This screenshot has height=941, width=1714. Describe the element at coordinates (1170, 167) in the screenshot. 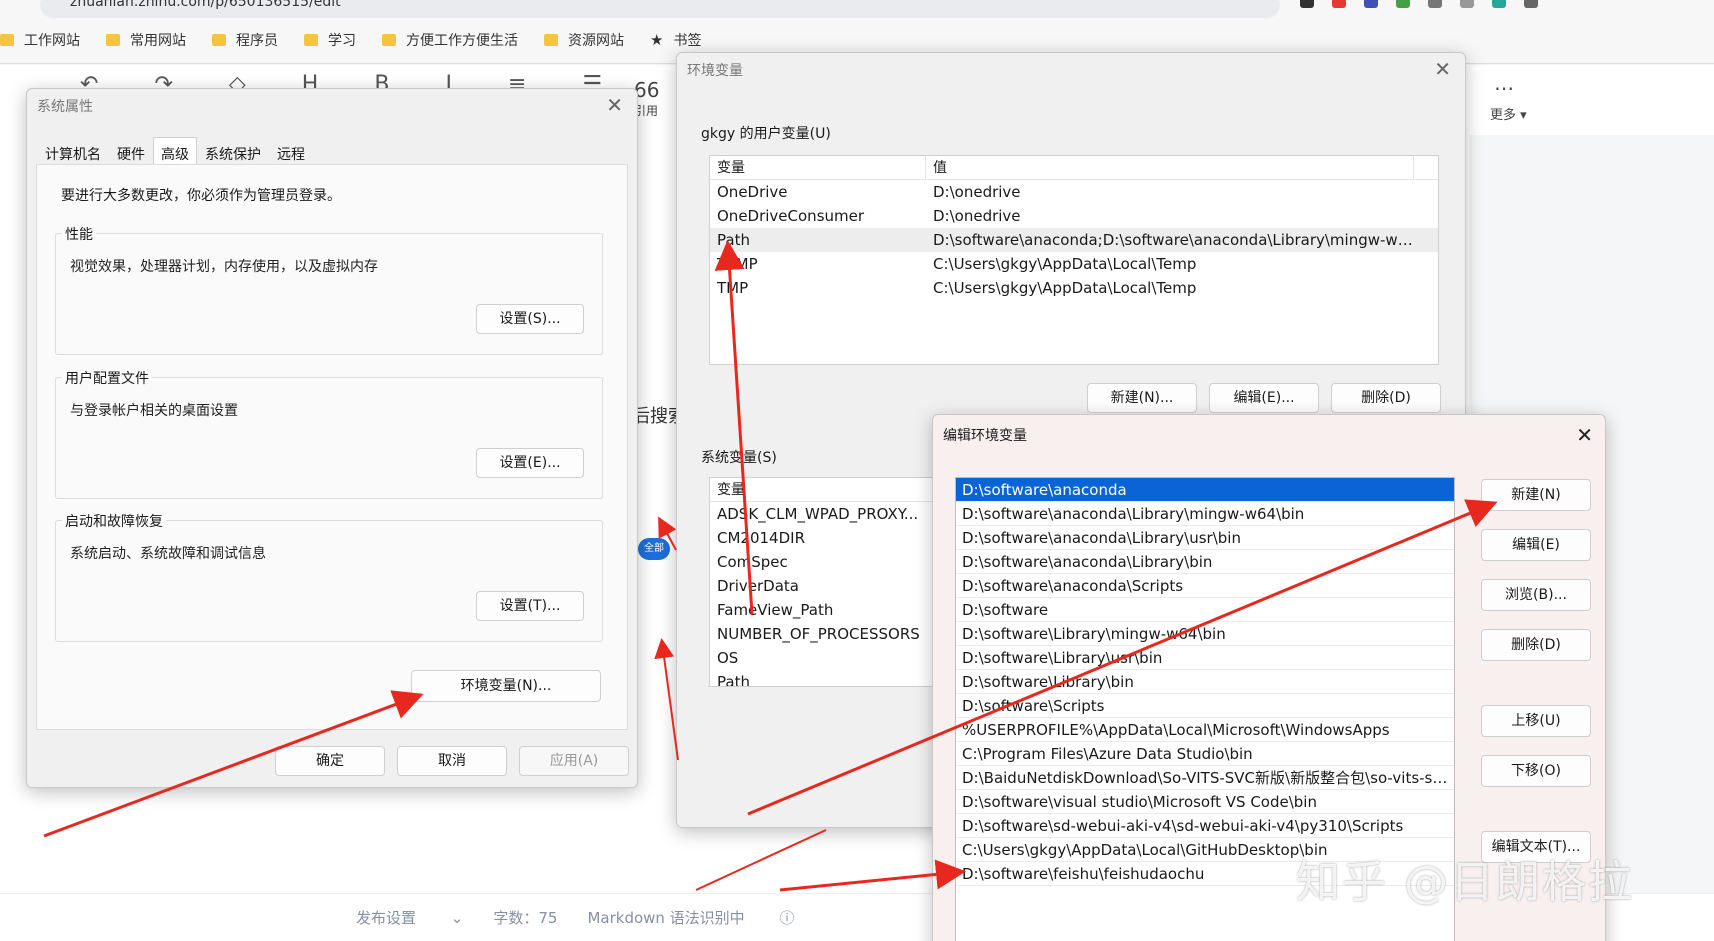

I see `column-header-value: 值` at that location.